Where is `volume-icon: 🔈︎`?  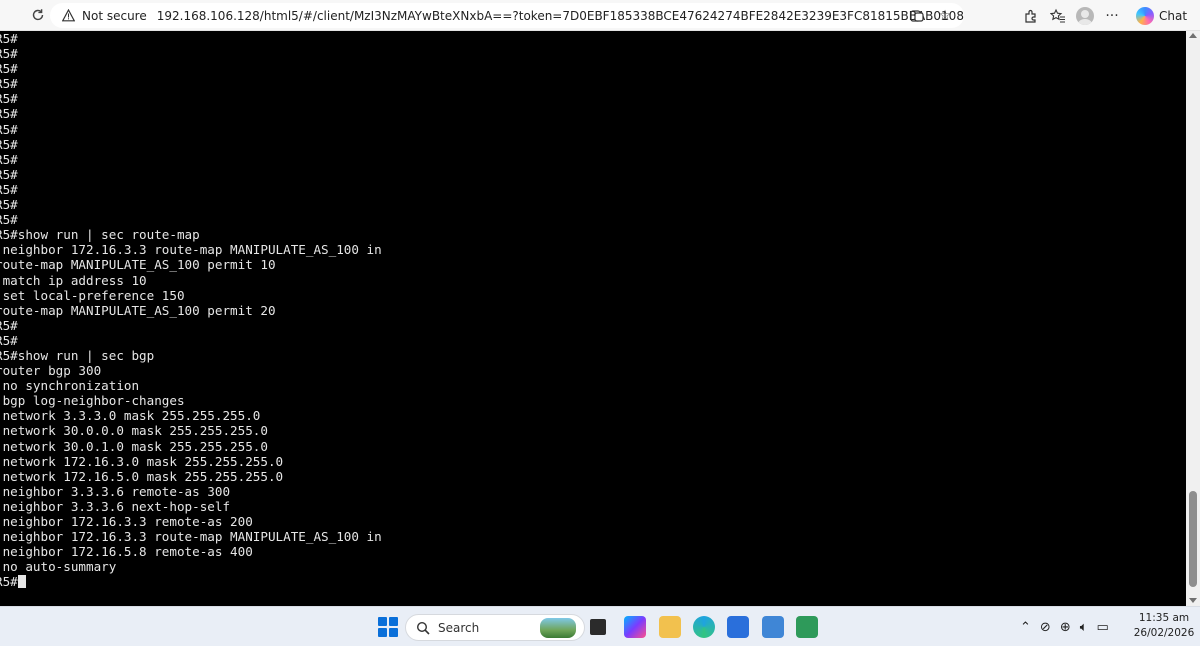 volume-icon: 🔈︎ is located at coordinates (1084, 627).